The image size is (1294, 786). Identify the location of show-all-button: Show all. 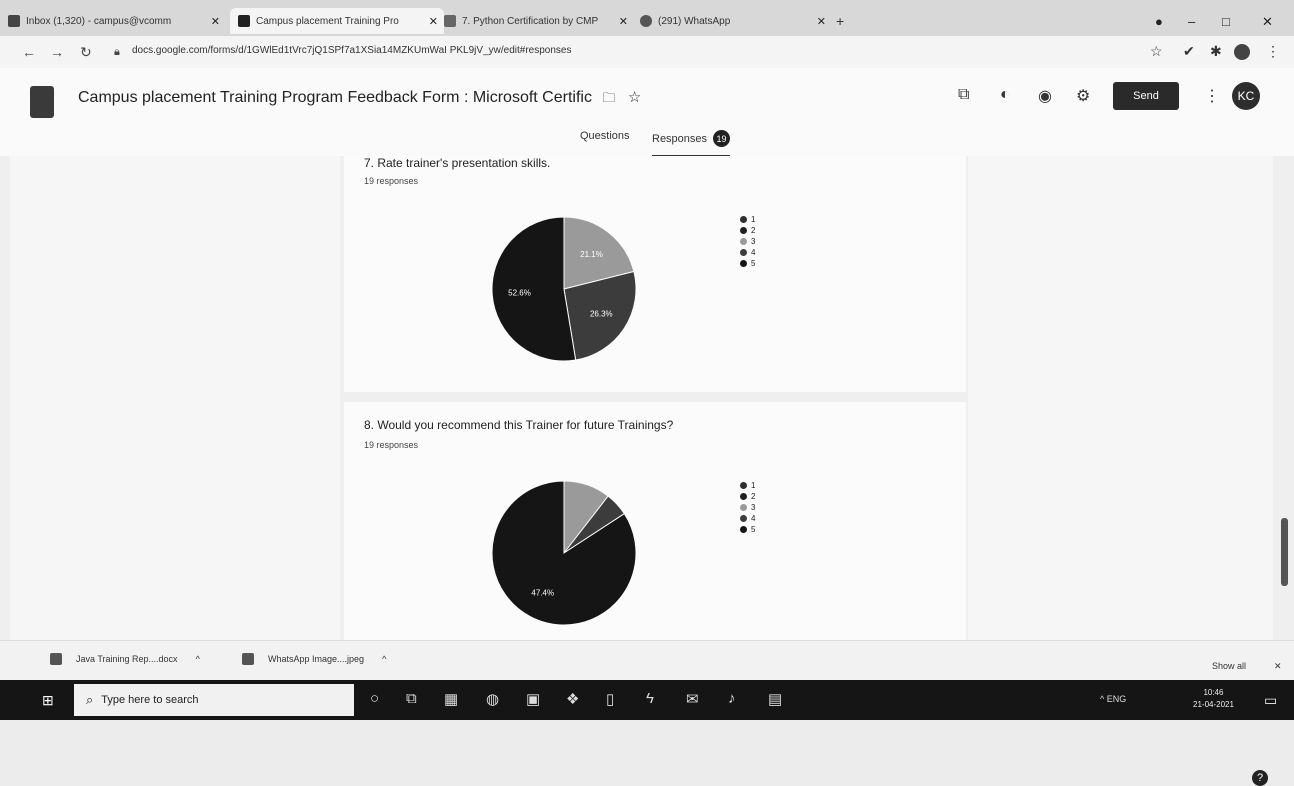
(1229, 666).